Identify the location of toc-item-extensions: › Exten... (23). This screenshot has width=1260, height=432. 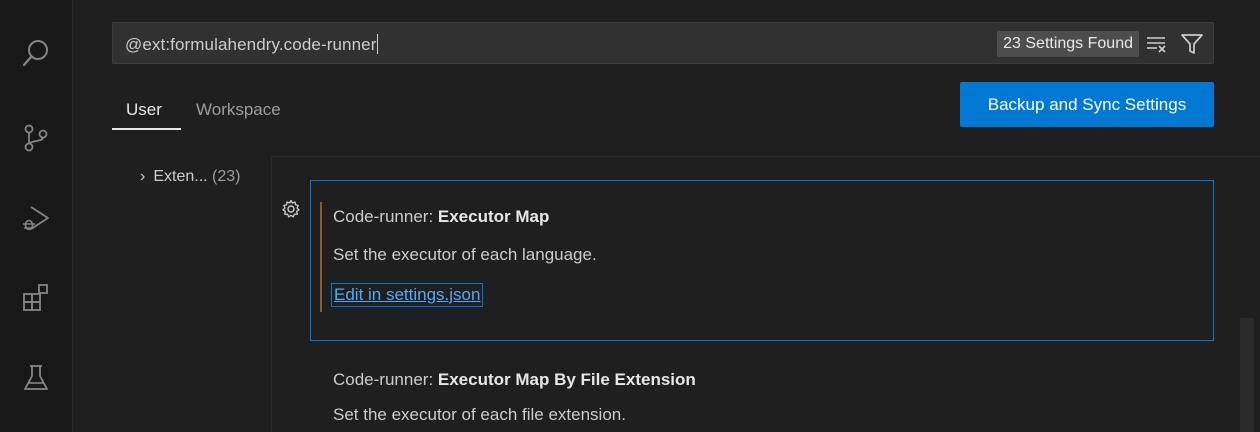
(190, 177).